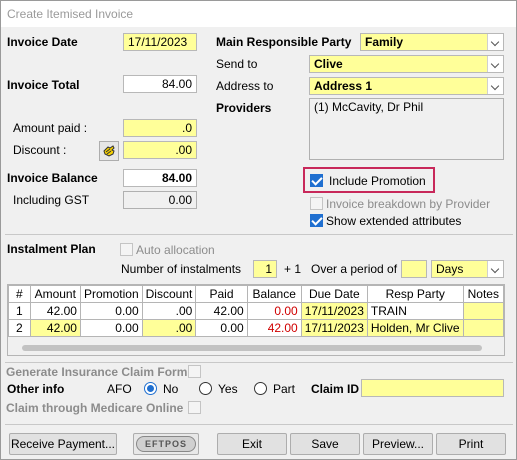 This screenshot has height=460, width=517. What do you see at coordinates (51, 249) in the screenshot?
I see `instalment-plan-label: Instalment Plan` at bounding box center [51, 249].